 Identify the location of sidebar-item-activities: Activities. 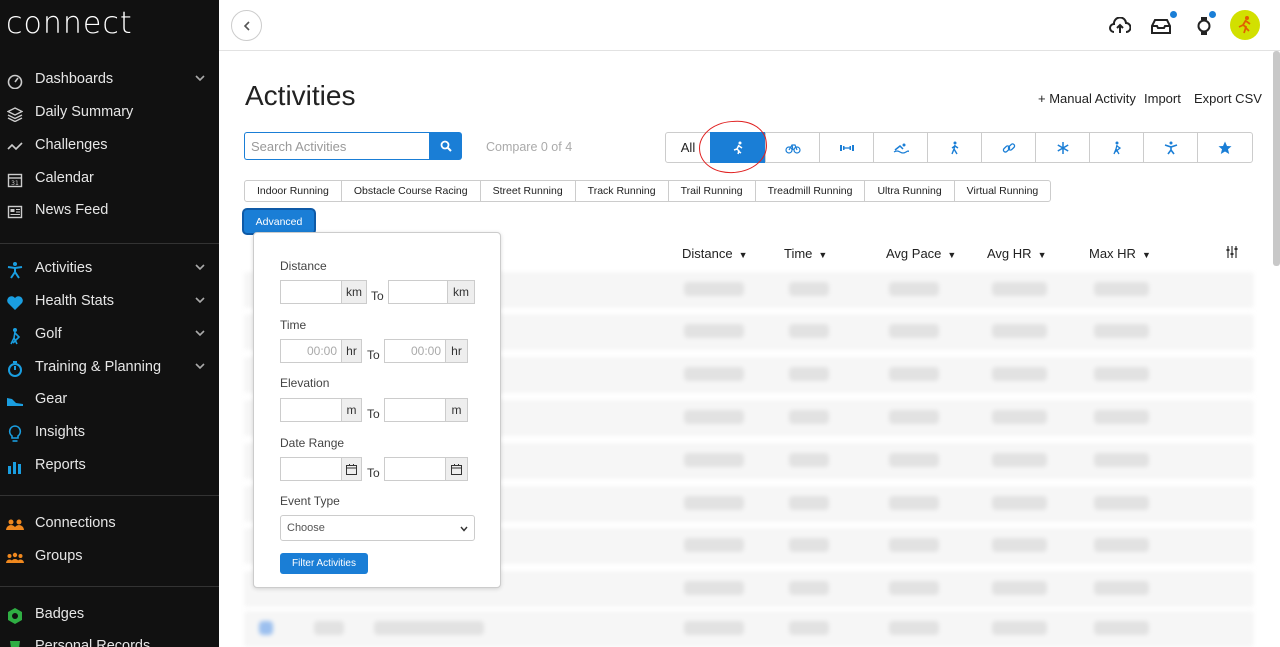
(109, 269).